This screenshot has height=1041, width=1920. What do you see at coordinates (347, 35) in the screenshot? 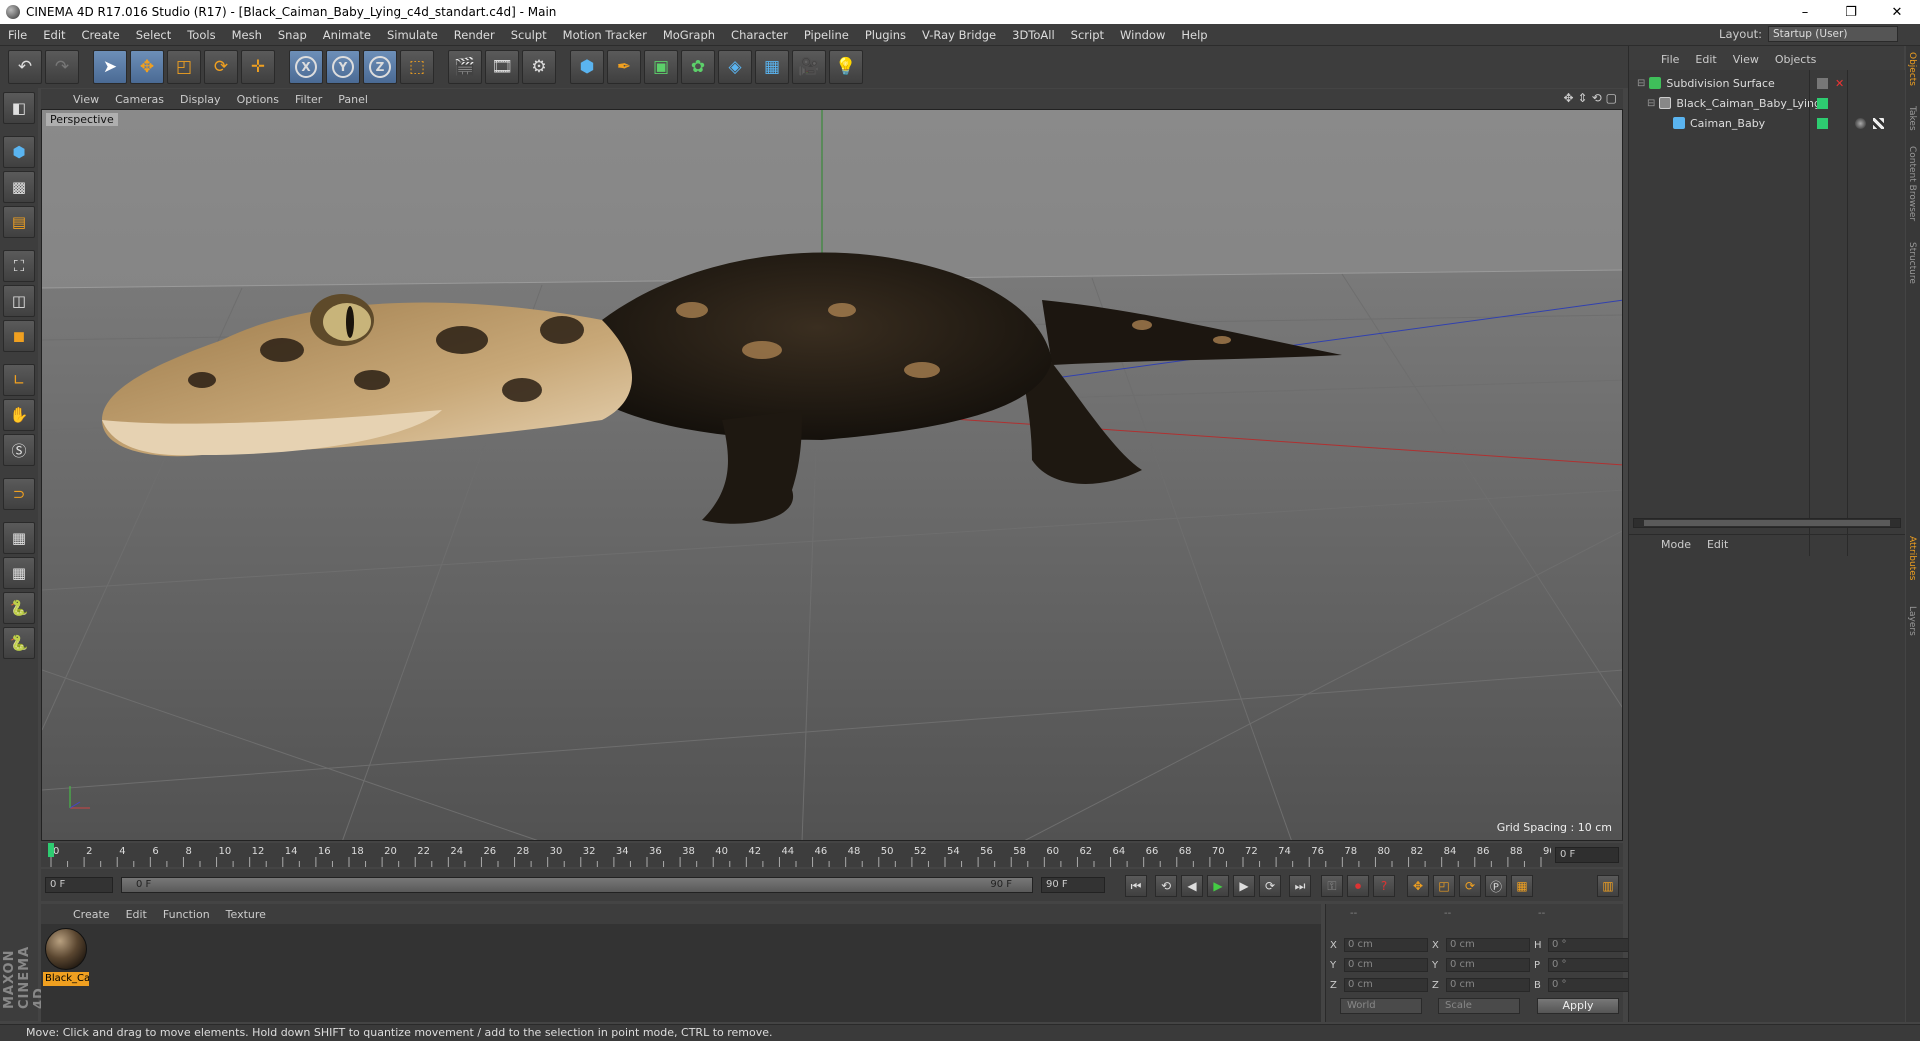
I see `menu-animate: Animate` at bounding box center [347, 35].